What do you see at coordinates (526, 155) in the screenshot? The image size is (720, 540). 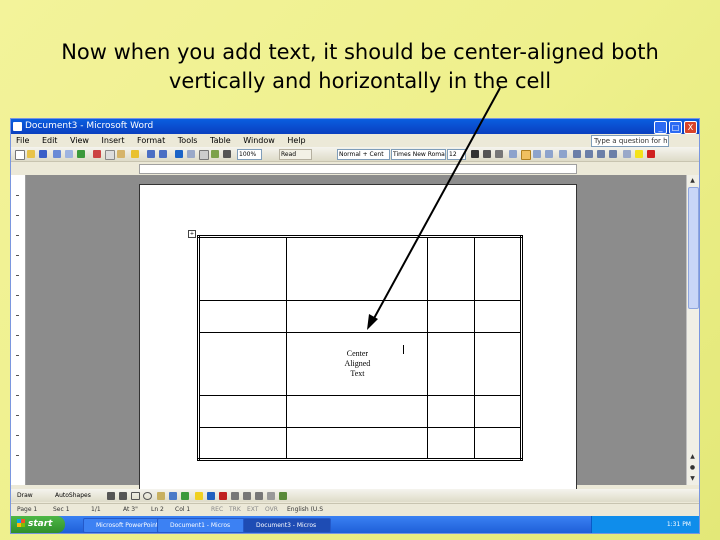 I see `align-center-icon` at bounding box center [526, 155].